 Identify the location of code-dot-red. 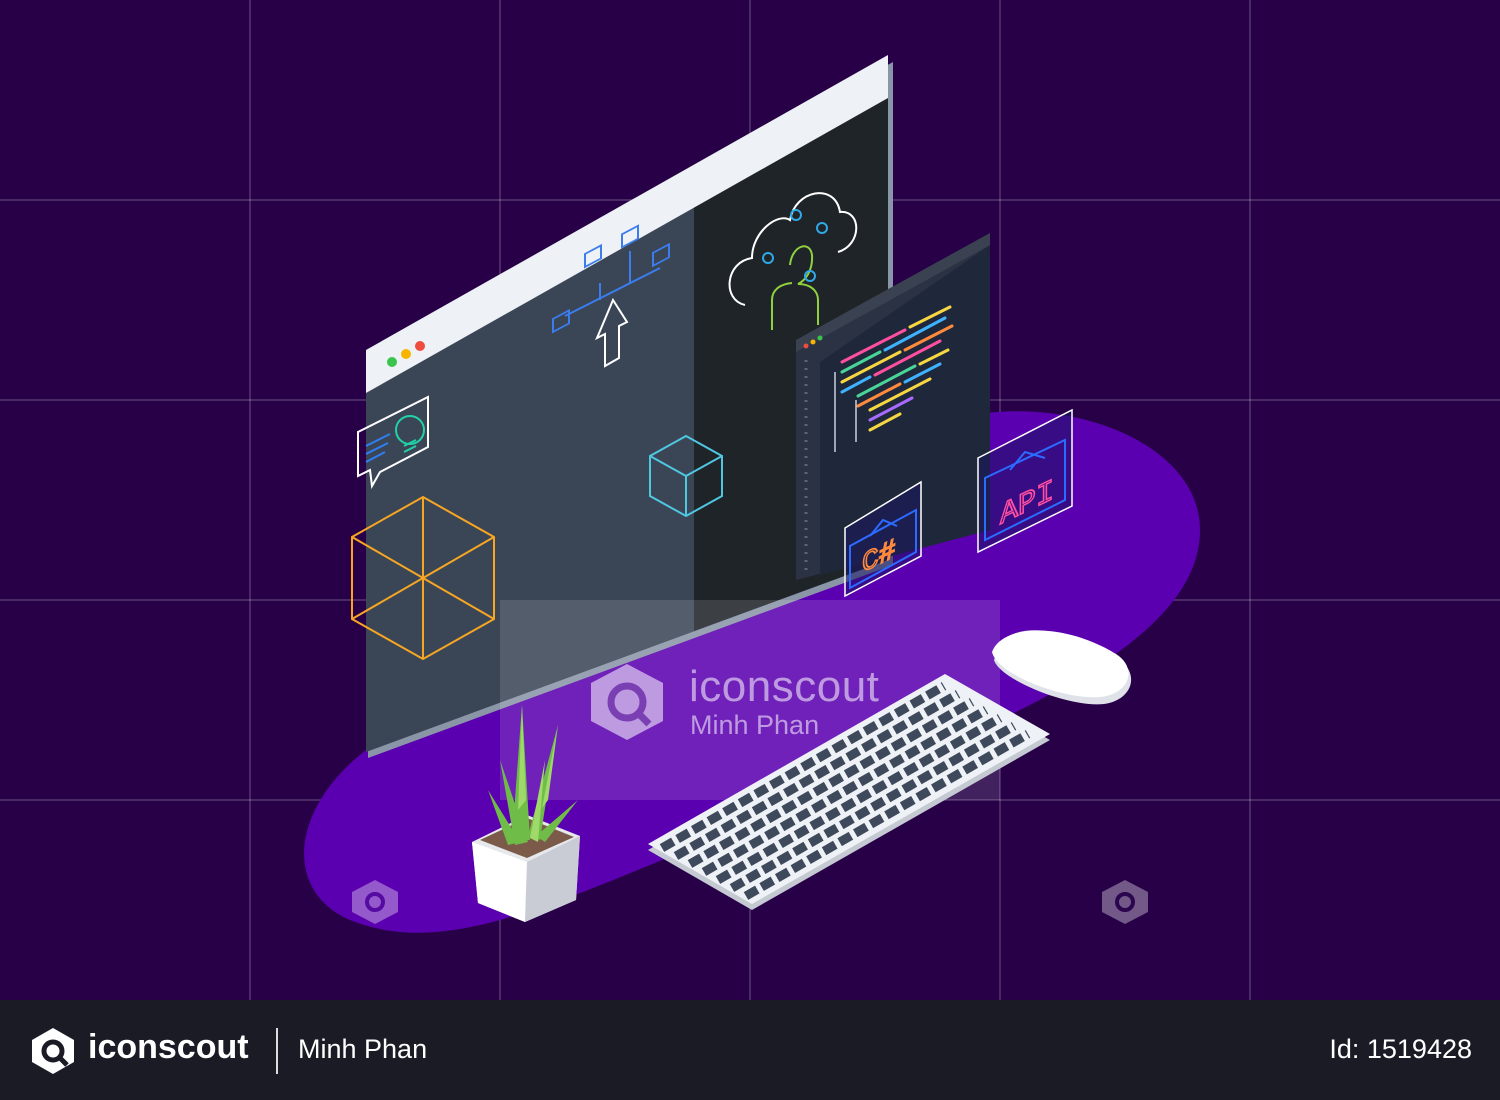
(806, 346).